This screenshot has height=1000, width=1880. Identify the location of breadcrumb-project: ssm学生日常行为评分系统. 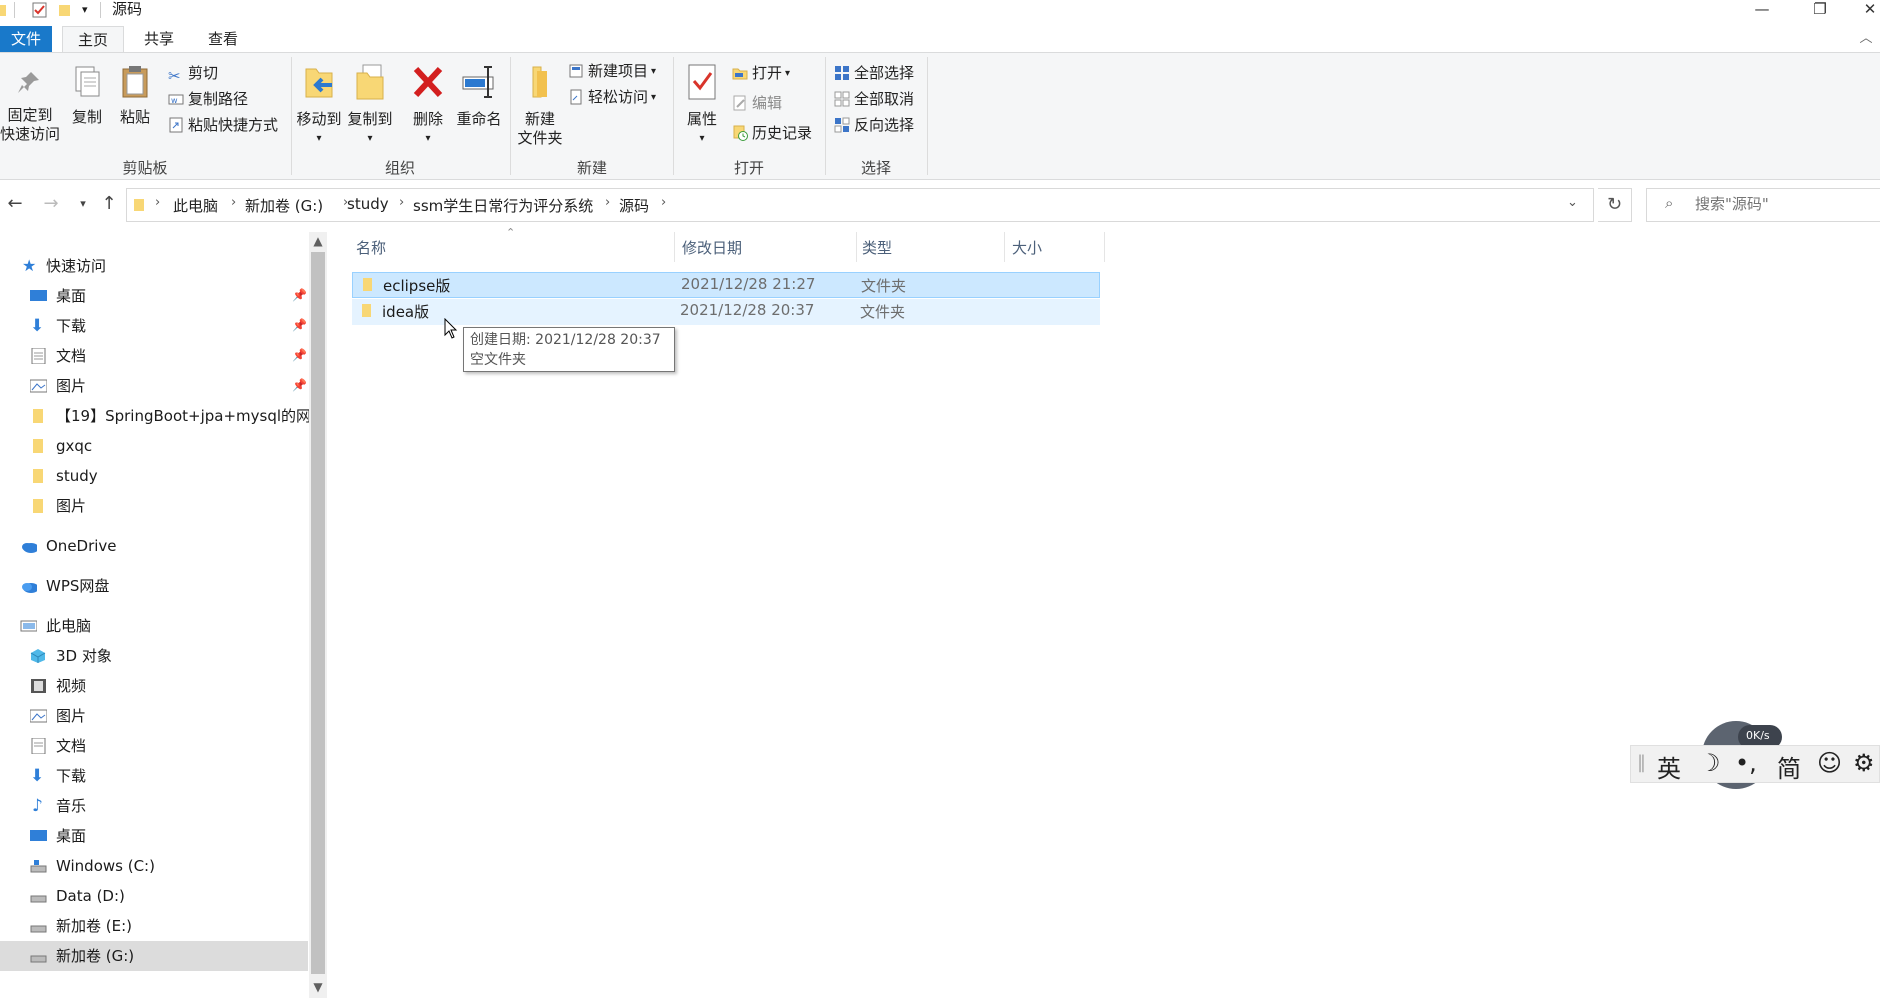
(503, 205).